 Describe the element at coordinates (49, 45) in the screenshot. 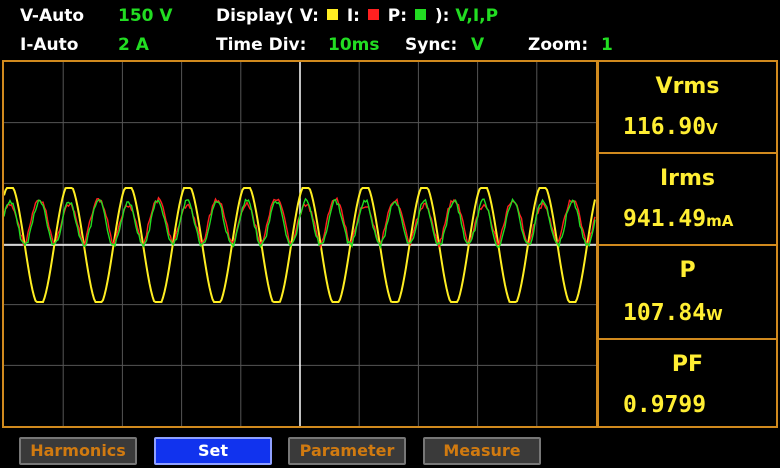

I see `current-mode: I-Auto` at that location.